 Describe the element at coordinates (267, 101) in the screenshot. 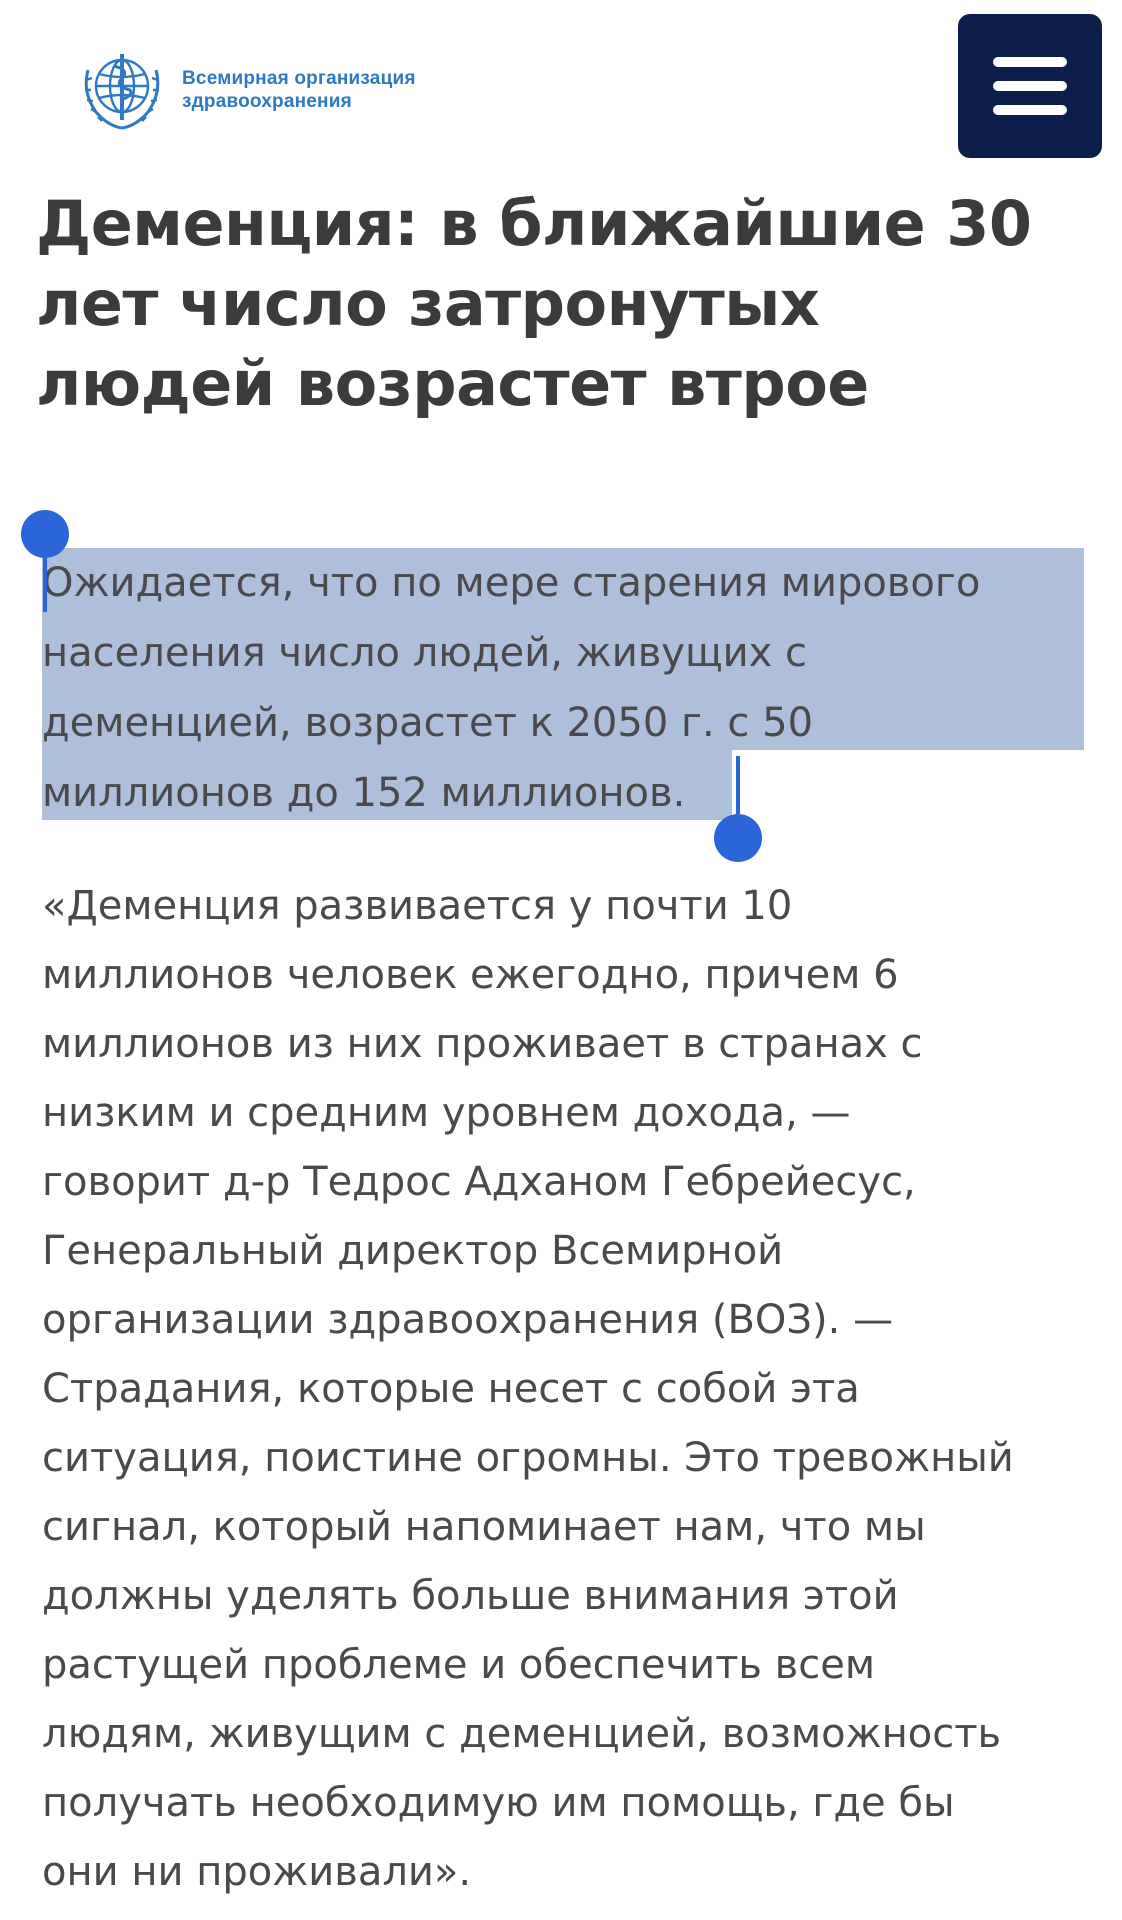

I see `org-name-line2: здравоохранения` at that location.